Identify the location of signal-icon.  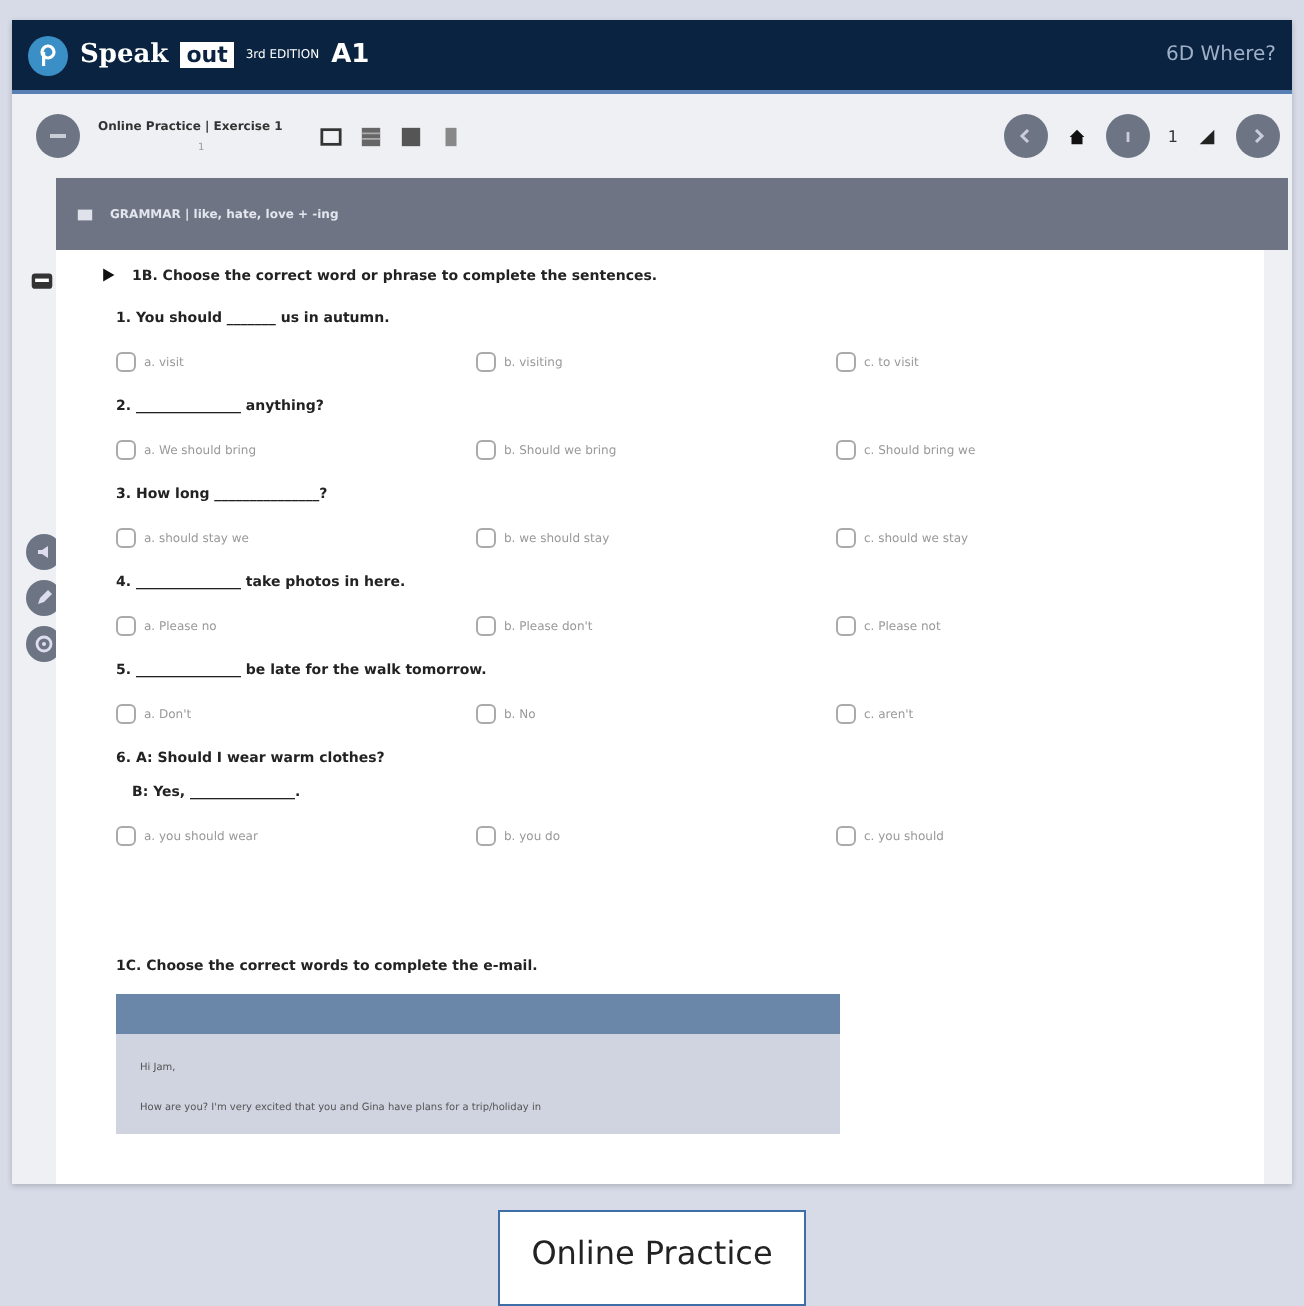
(1207, 136).